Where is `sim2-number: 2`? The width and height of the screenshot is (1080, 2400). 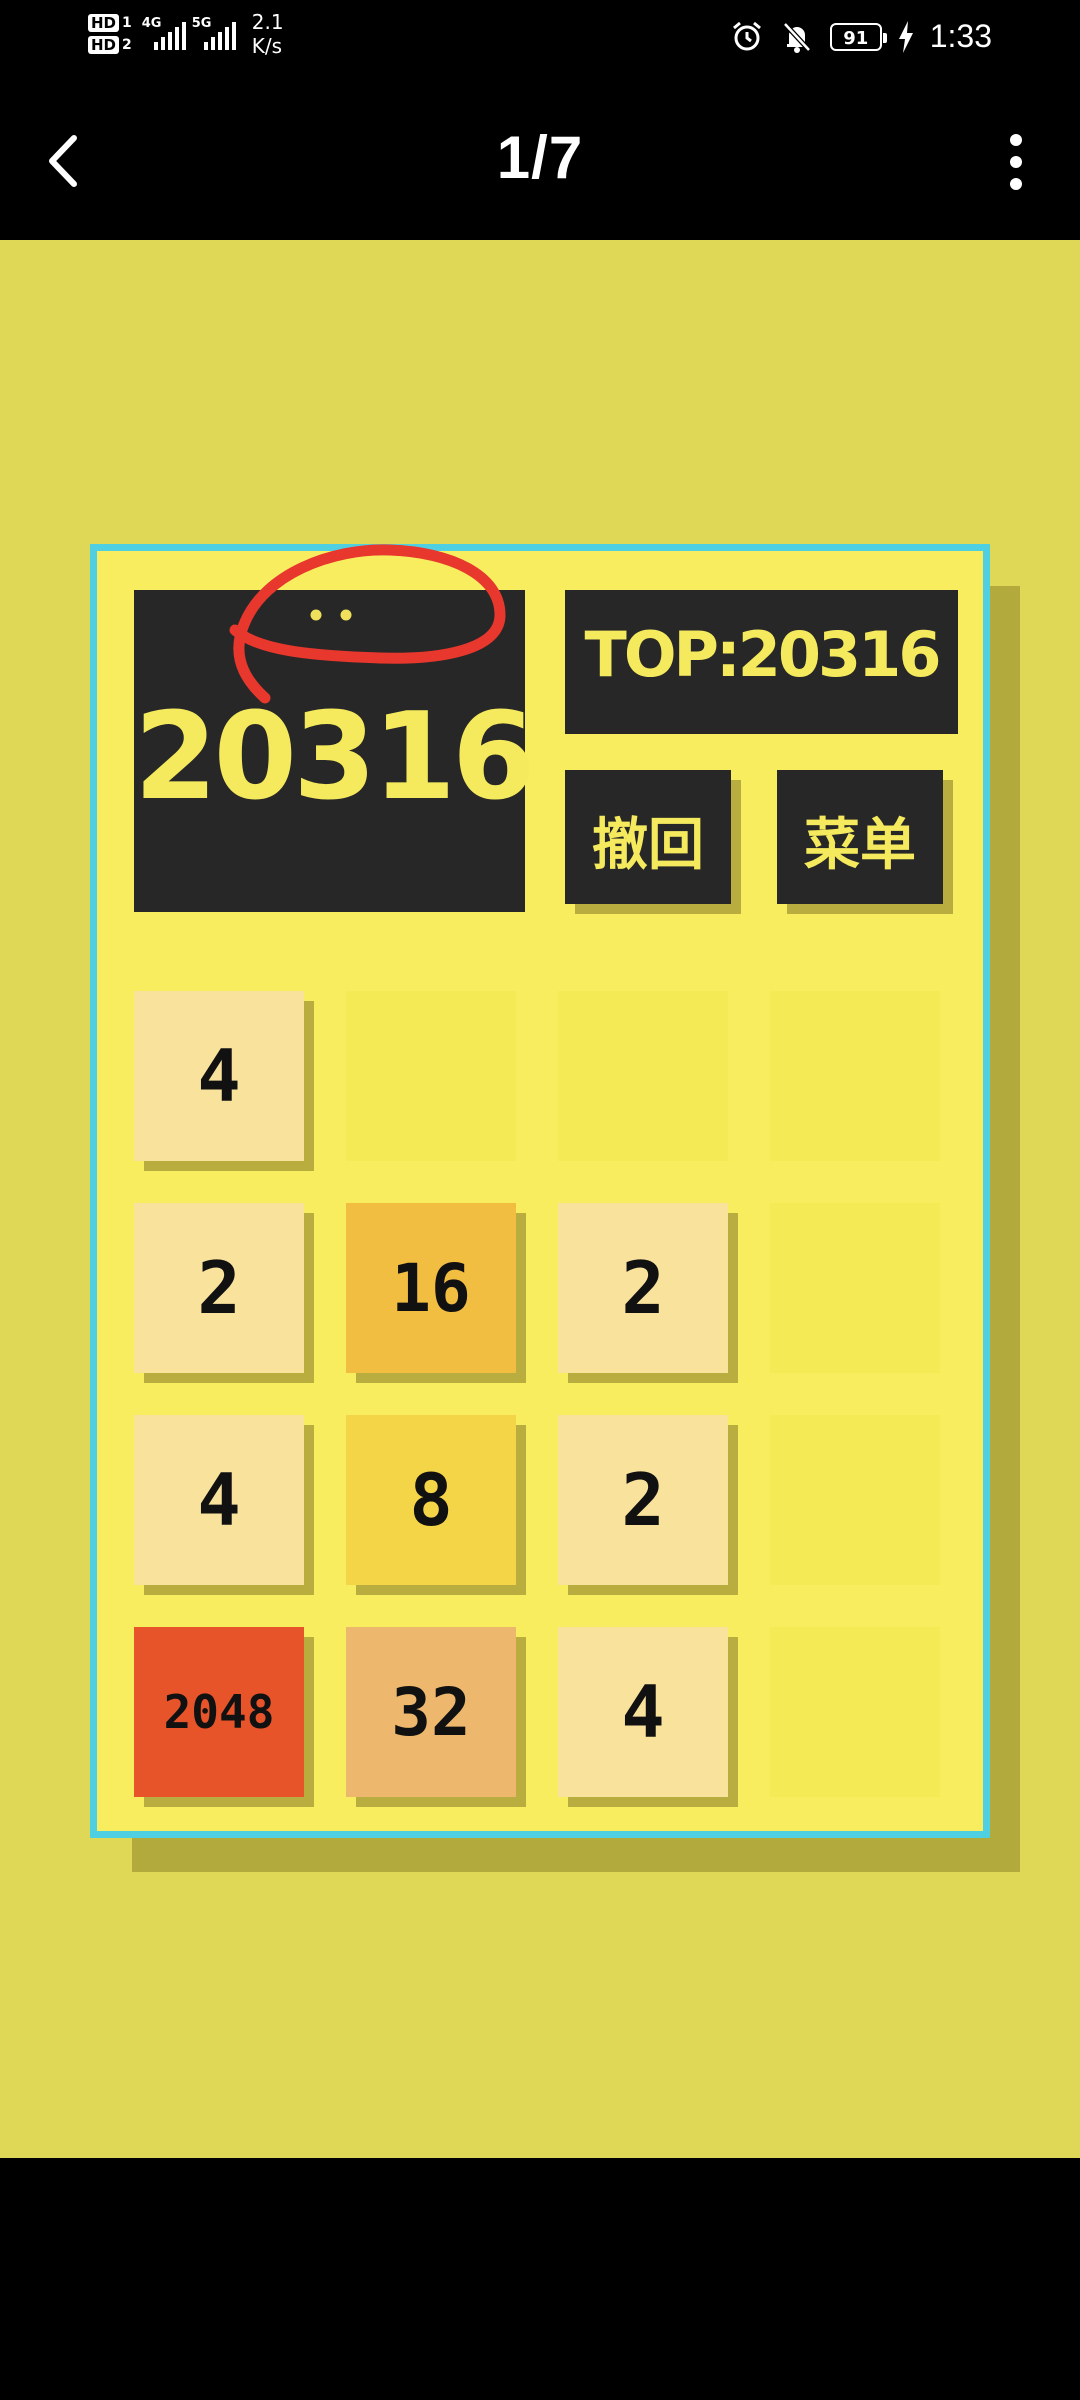 sim2-number: 2 is located at coordinates (127, 45).